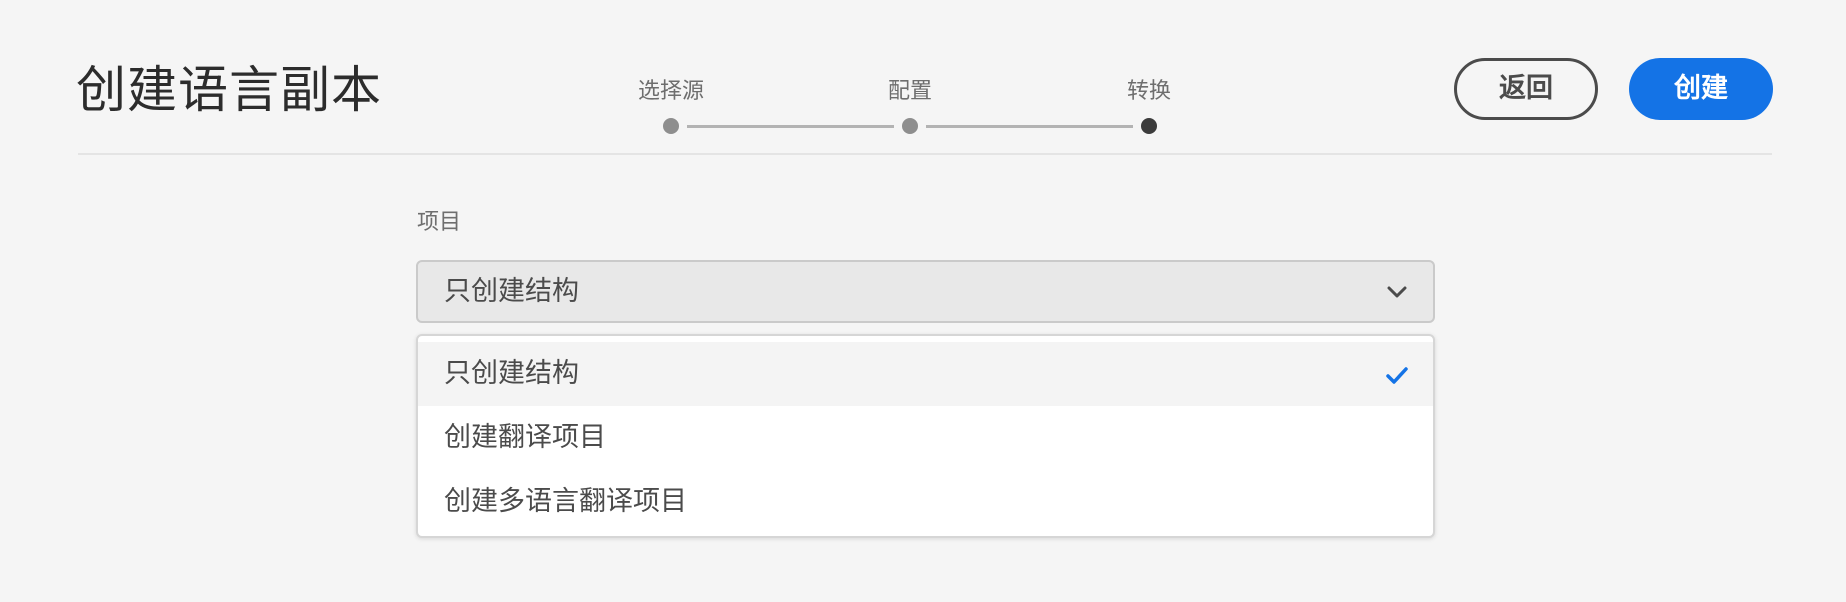 This screenshot has width=1846, height=602. What do you see at coordinates (511, 373) in the screenshot?
I see `option-label: 只创建结构` at bounding box center [511, 373].